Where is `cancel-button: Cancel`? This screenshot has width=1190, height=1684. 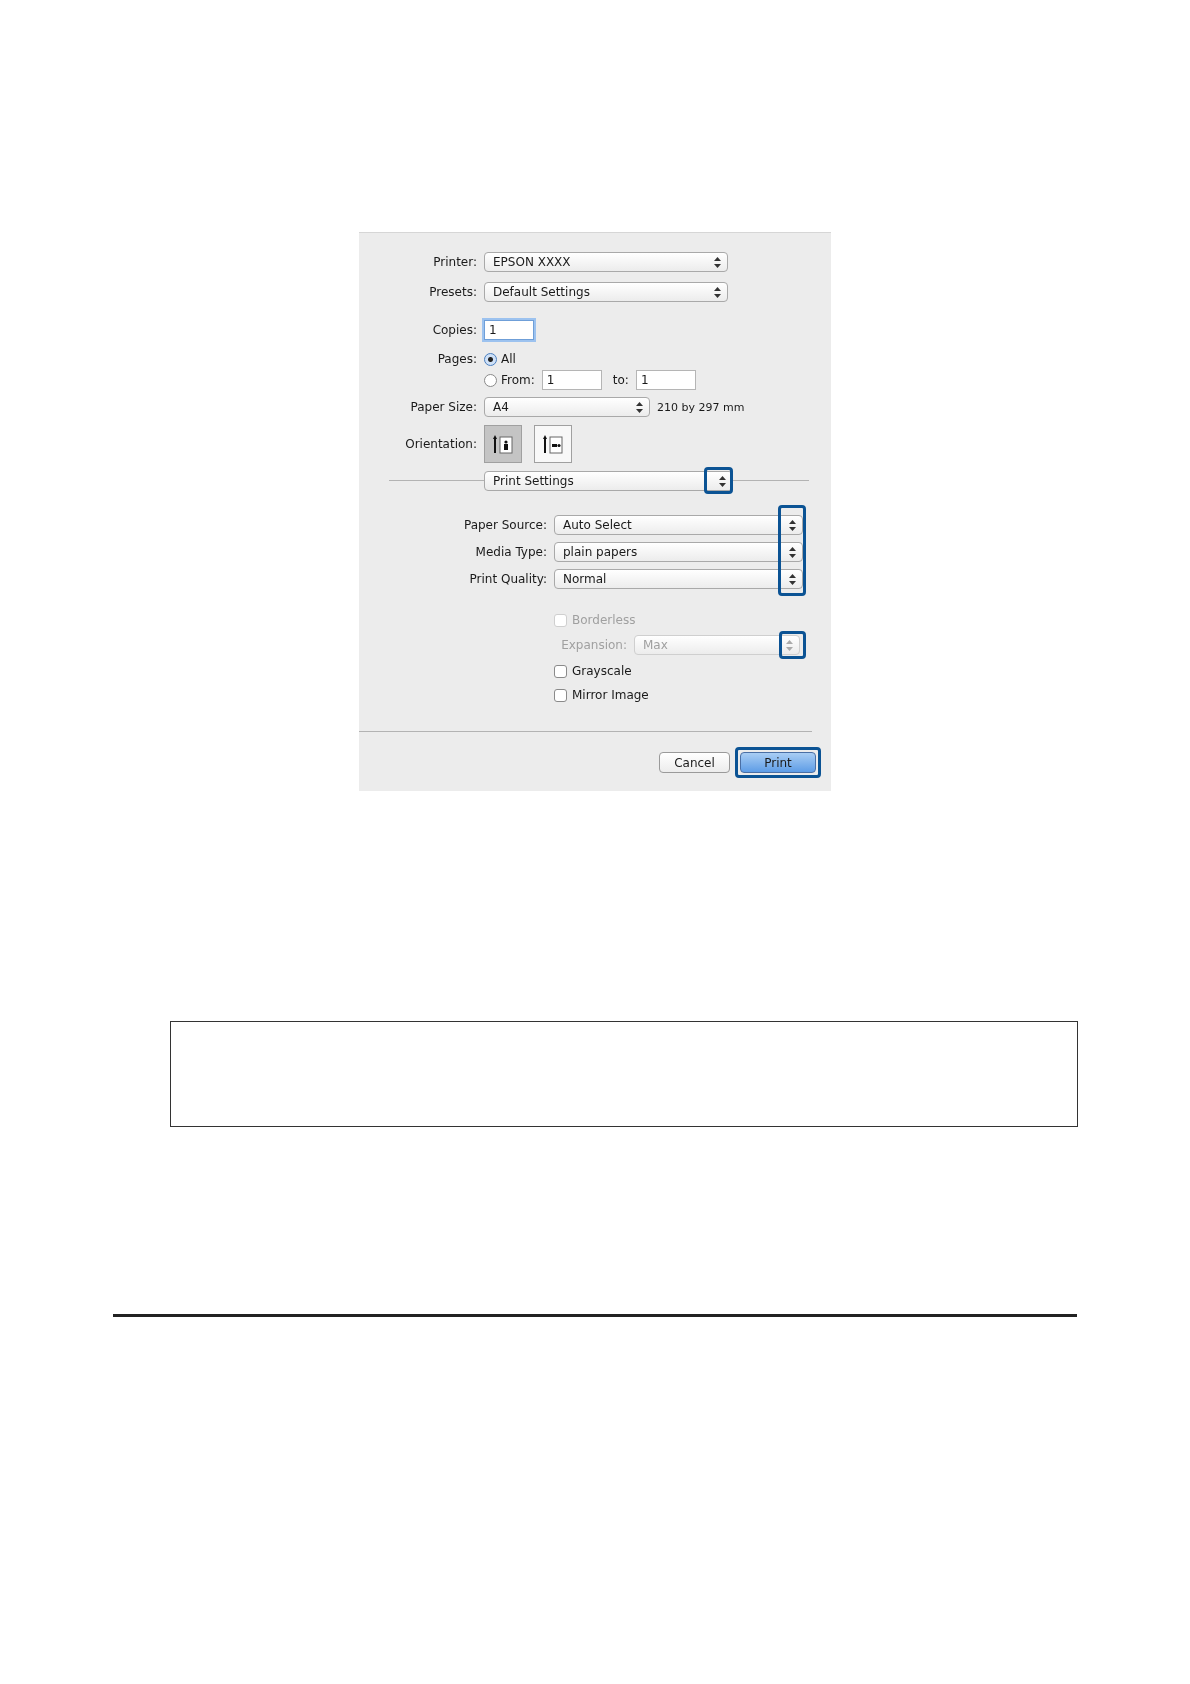
cancel-button: Cancel is located at coordinates (694, 762).